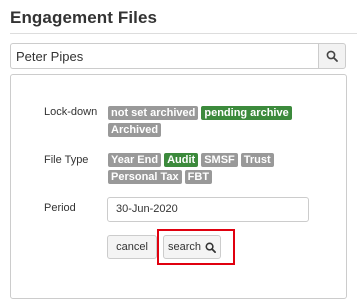  What do you see at coordinates (183, 33) in the screenshot?
I see `title-divider` at bounding box center [183, 33].